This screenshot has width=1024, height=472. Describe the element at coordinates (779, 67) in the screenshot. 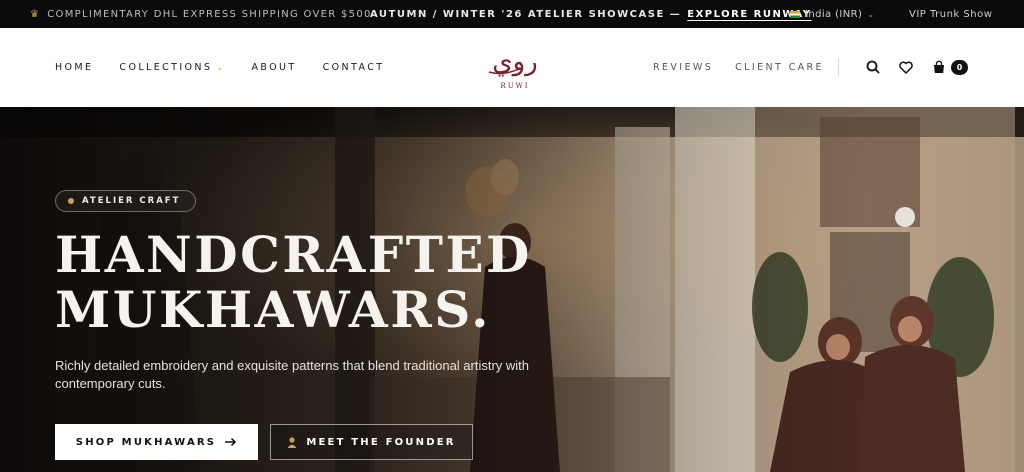

I see `nav-client-care: CLIENT CARE` at that location.